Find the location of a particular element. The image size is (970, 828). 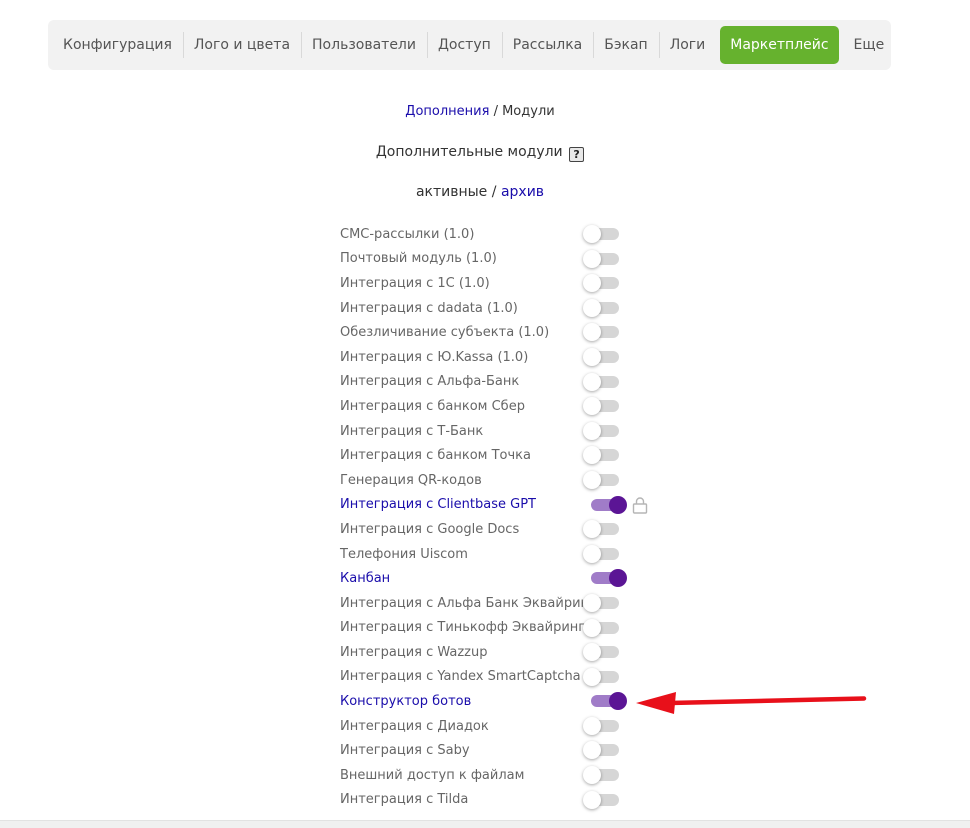

breadcrumb: Дополнения / Модули is located at coordinates (480, 111).